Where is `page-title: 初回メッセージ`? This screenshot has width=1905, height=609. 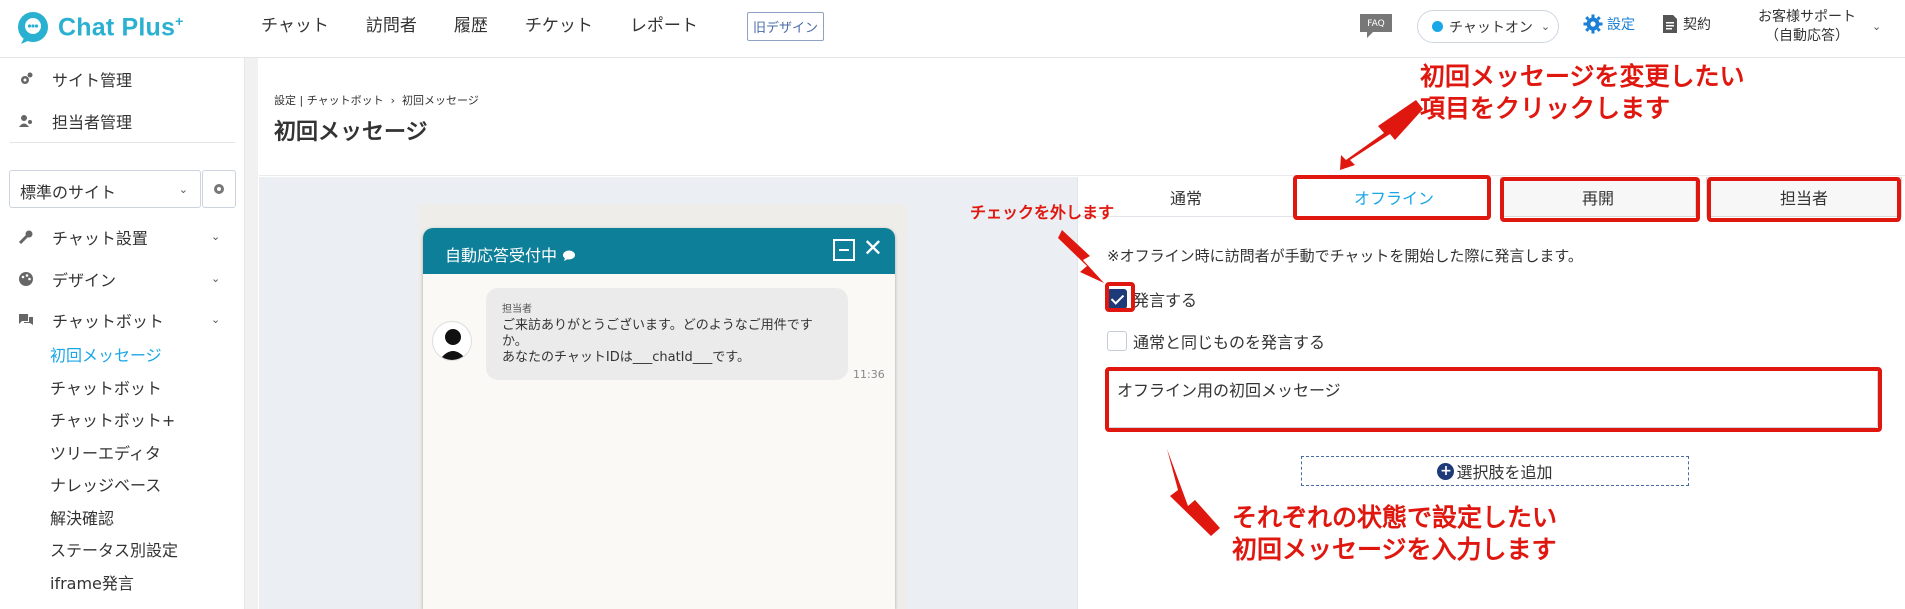
page-title: 初回メッセージ is located at coordinates (351, 132).